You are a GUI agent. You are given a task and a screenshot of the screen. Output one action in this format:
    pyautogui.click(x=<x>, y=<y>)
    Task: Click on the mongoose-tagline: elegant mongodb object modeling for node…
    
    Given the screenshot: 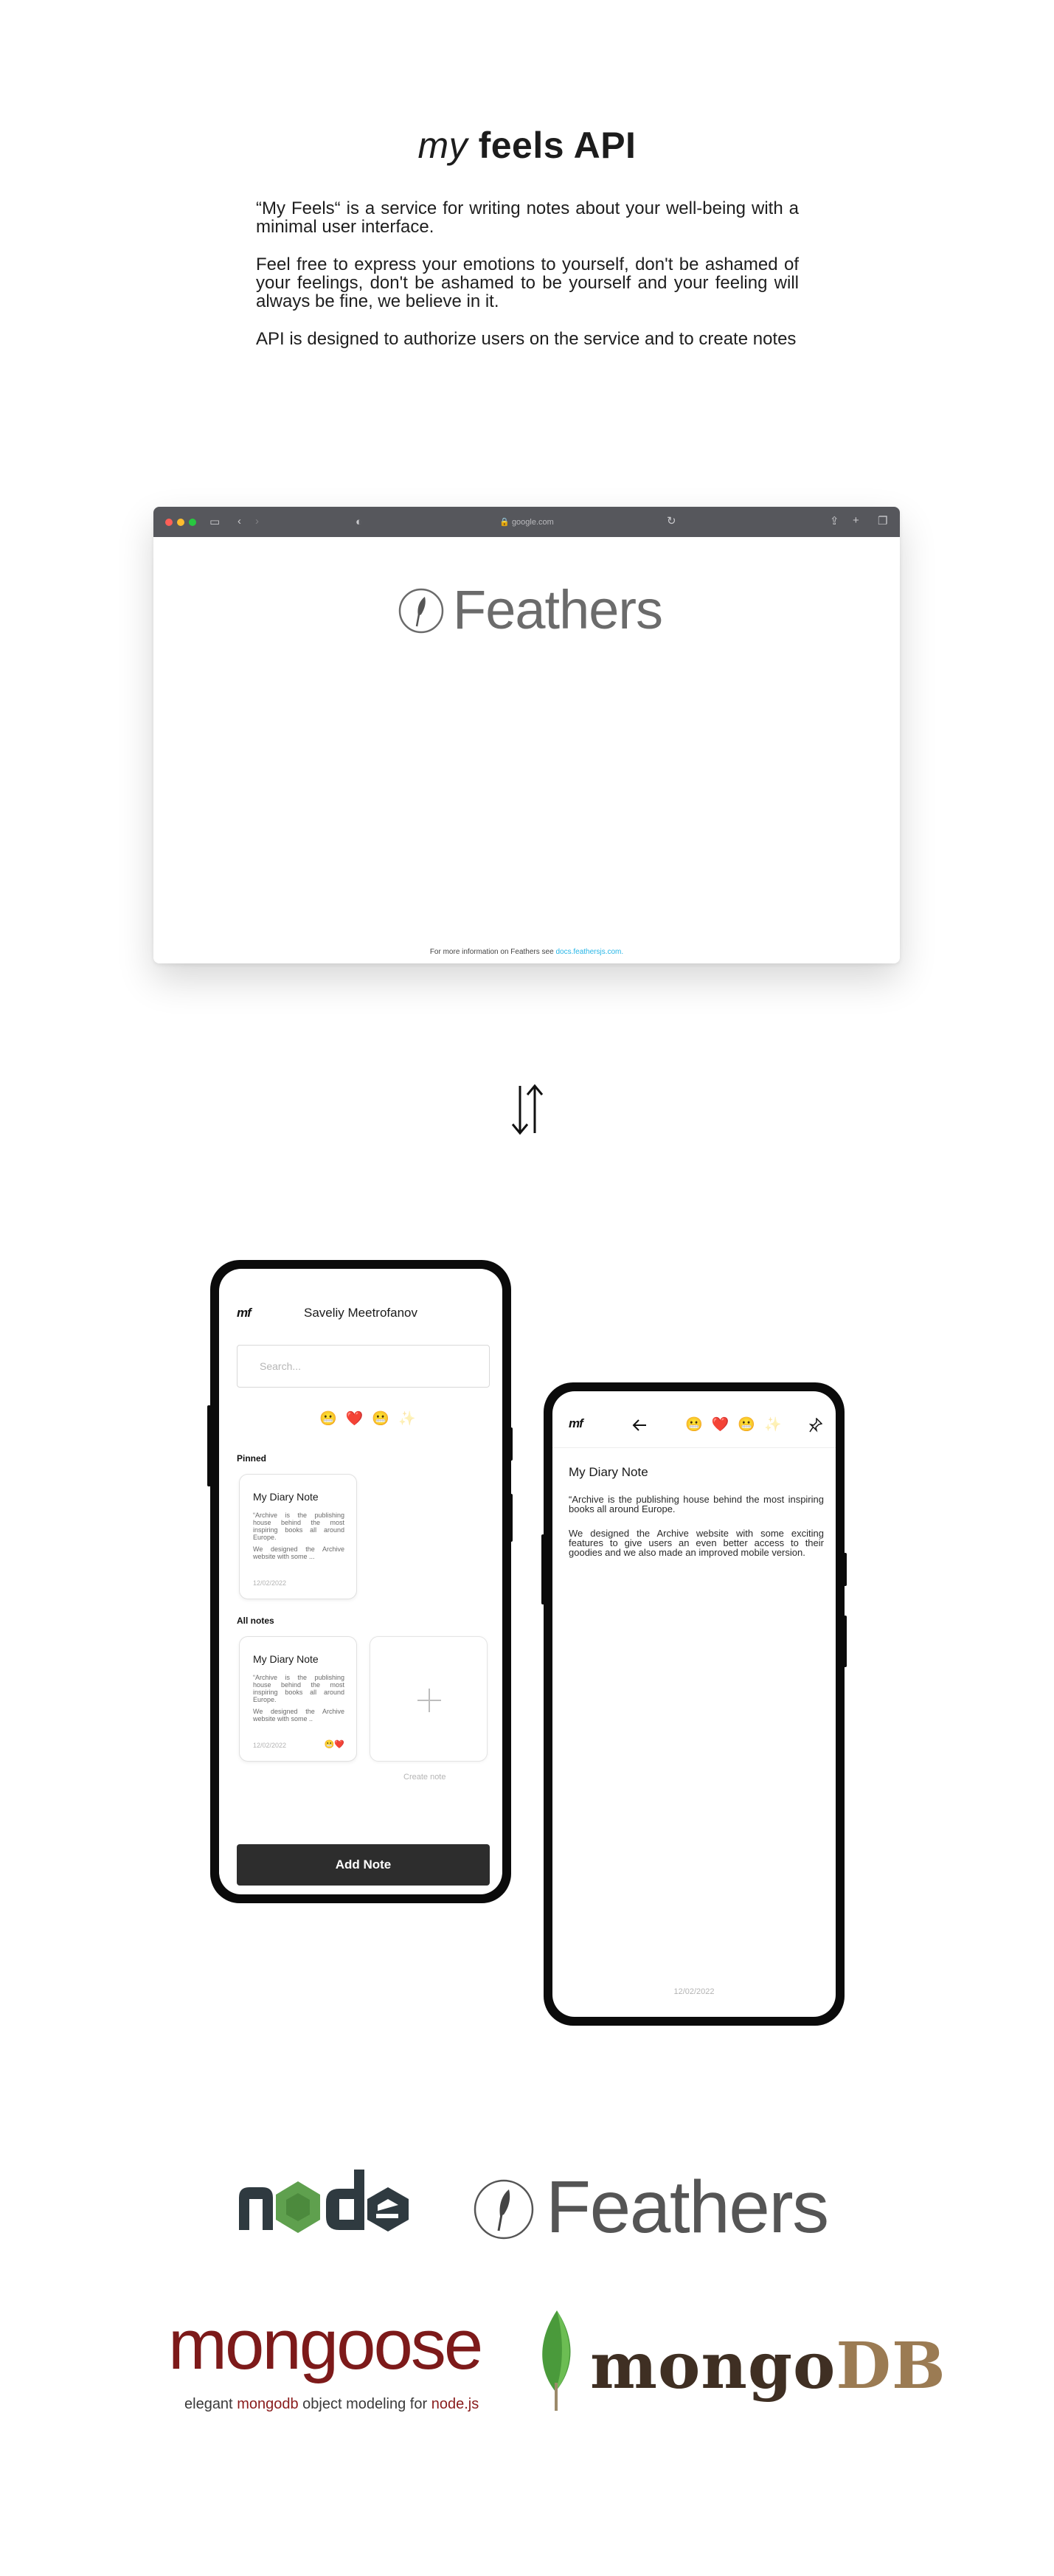 What is the action you would take?
    pyautogui.click(x=331, y=2405)
    